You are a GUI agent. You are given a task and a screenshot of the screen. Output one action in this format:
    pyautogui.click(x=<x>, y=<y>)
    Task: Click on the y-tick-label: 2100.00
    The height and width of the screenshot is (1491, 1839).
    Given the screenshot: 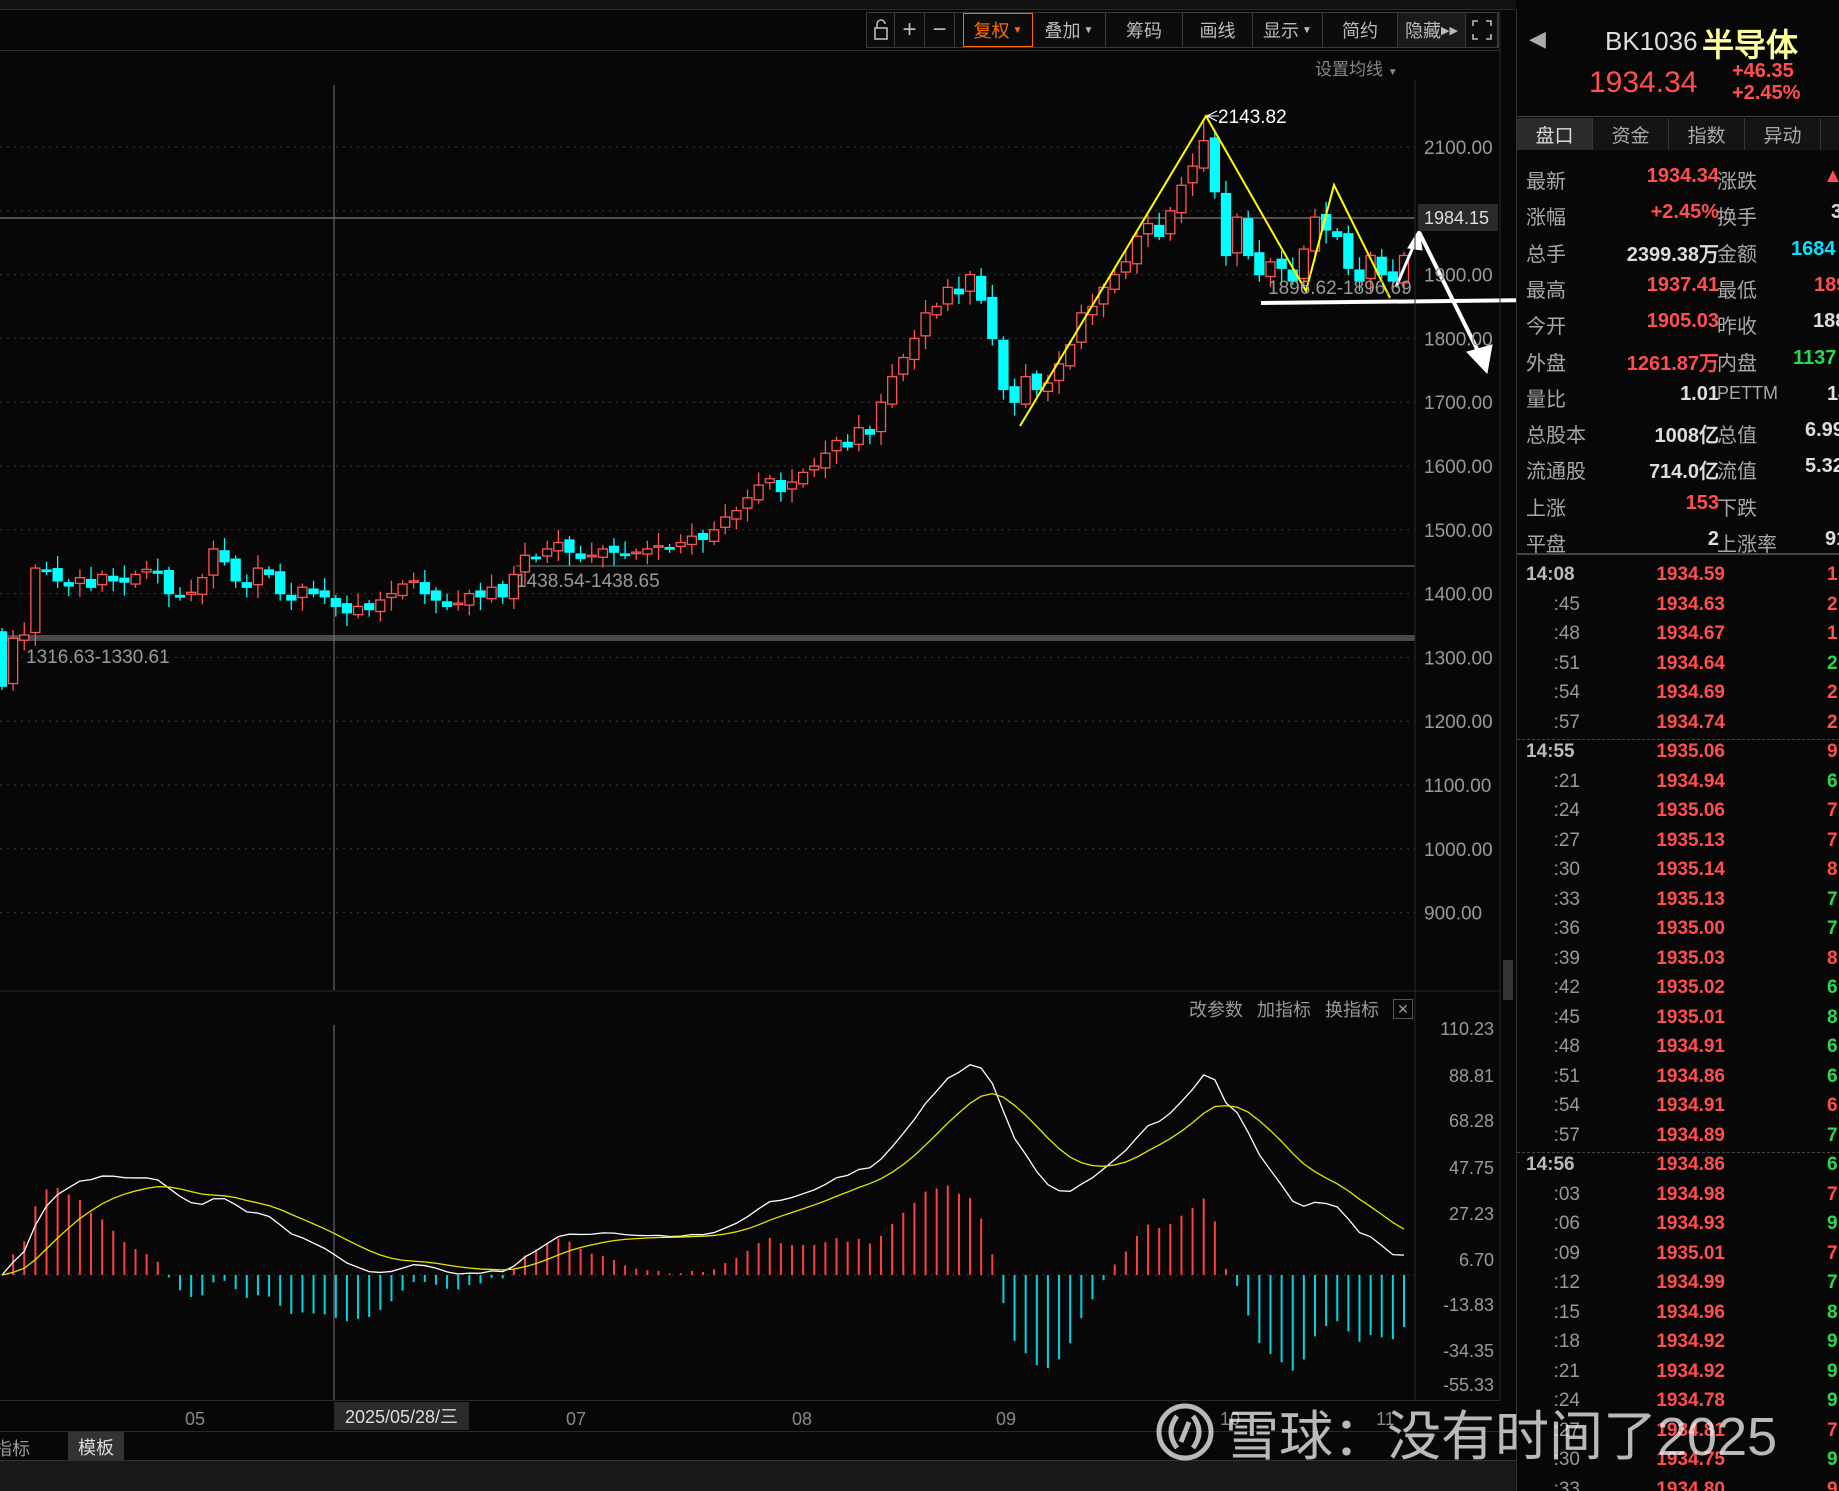 What is the action you would take?
    pyautogui.click(x=1458, y=148)
    